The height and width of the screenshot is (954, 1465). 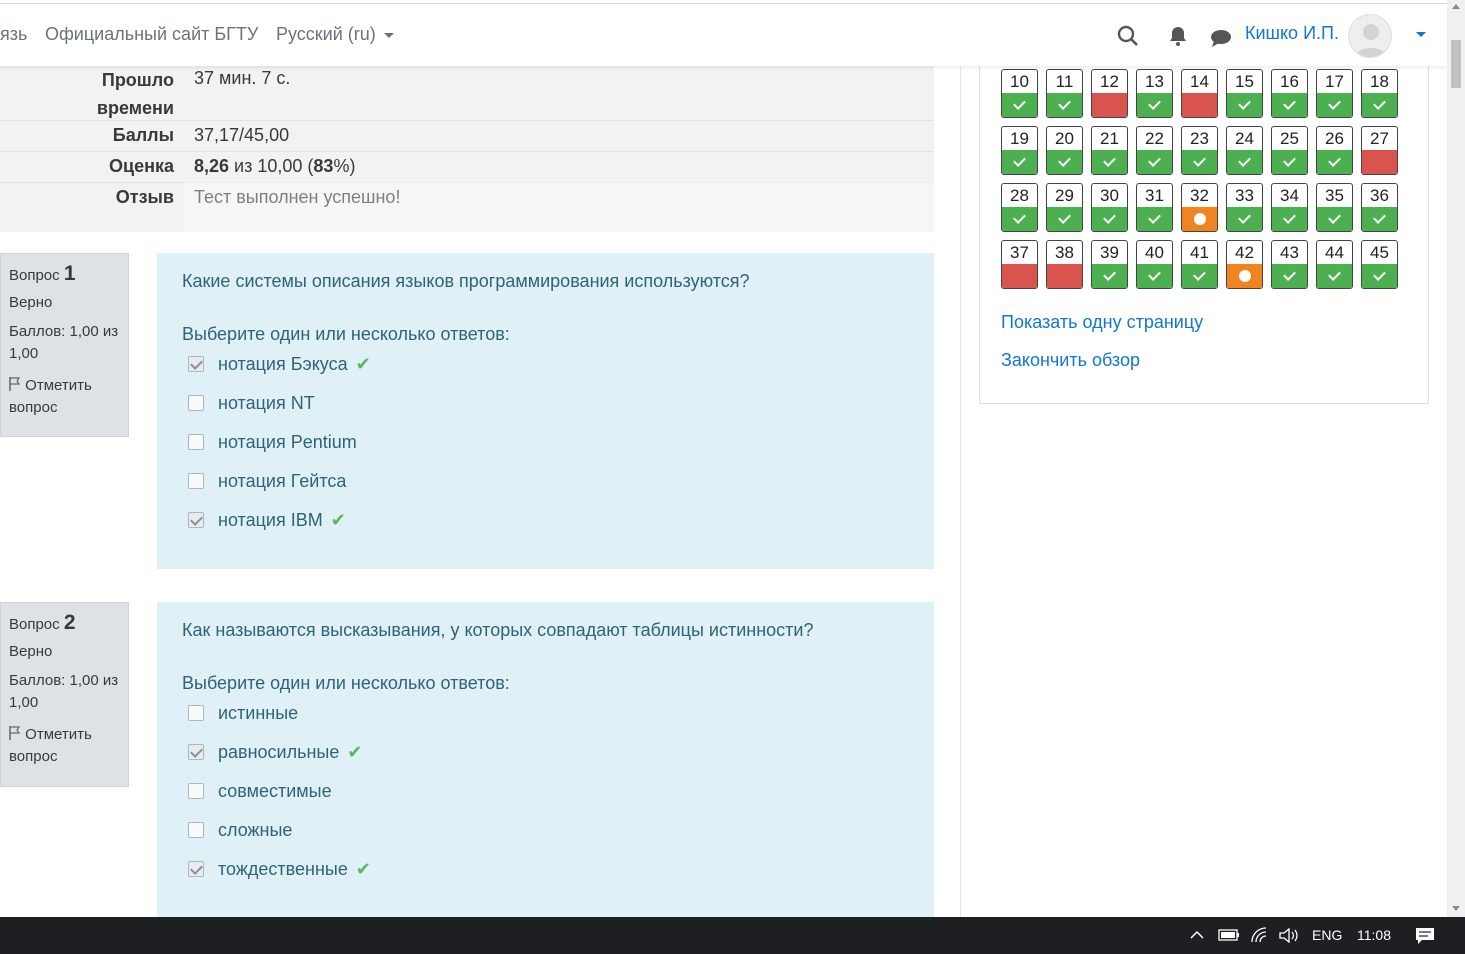 I want to click on volume-icon, so click(x=1289, y=935).